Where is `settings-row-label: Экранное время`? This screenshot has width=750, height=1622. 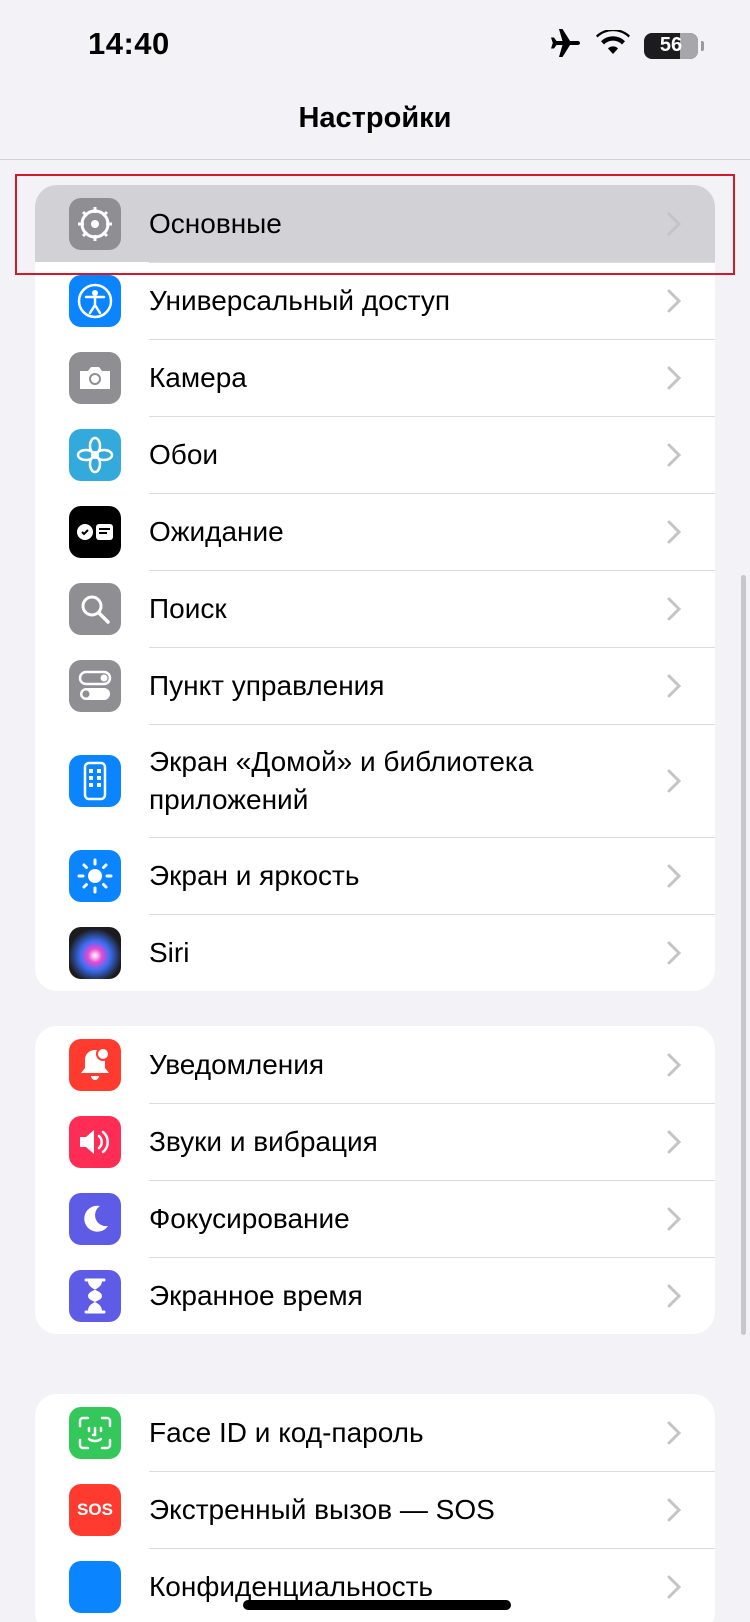
settings-row-label: Экранное время is located at coordinates (256, 1295).